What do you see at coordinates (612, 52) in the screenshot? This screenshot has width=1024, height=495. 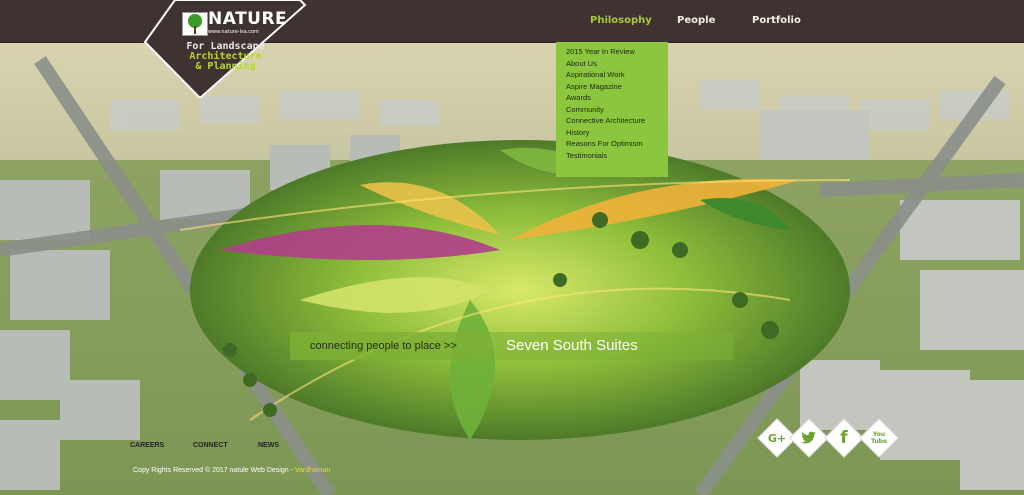 I see `menu-item-2015-year-in-review: 2015 Year In Review` at bounding box center [612, 52].